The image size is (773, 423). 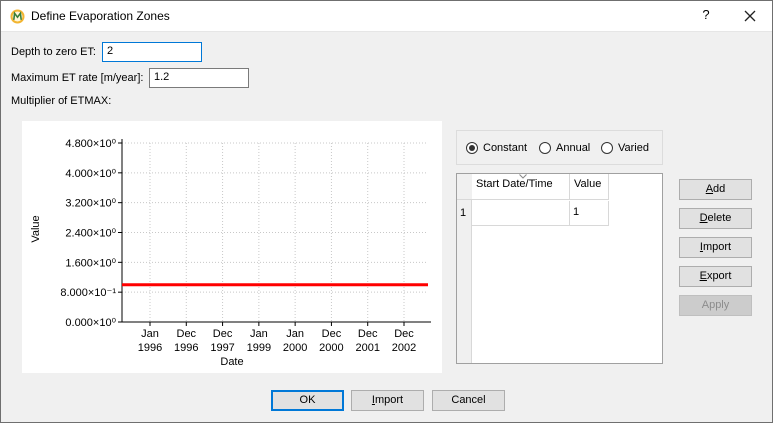 I want to click on apply-button: Apply, so click(x=715, y=305).